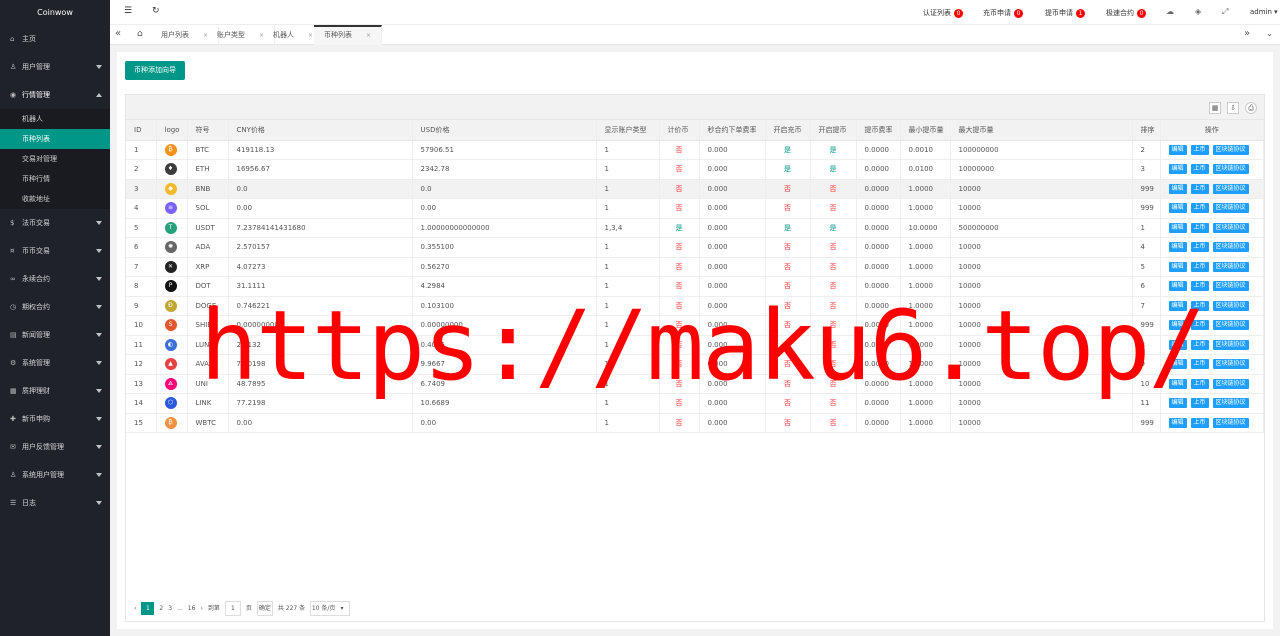 This screenshot has height=636, width=1280. What do you see at coordinates (192, 608) in the screenshot?
I see `page-4: 16` at bounding box center [192, 608].